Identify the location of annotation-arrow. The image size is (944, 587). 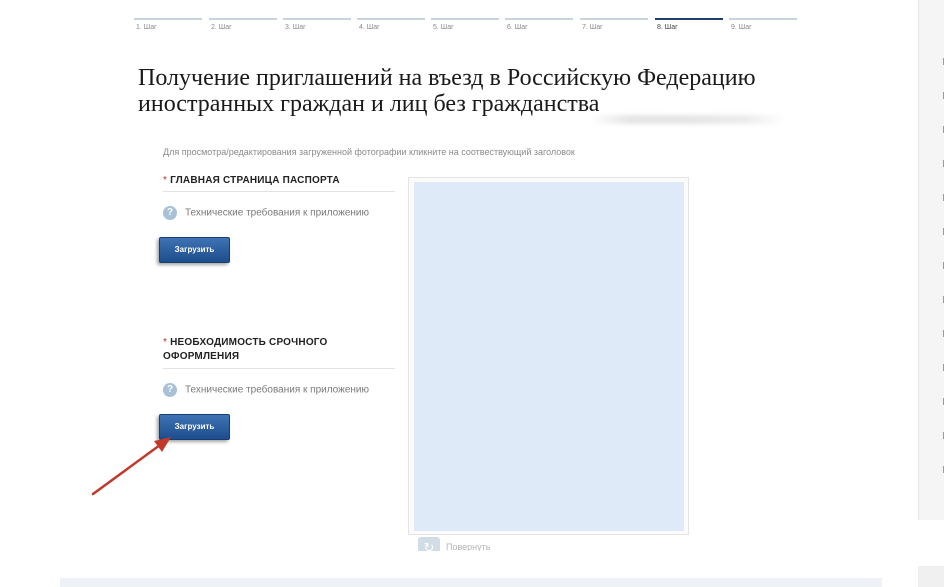
(131, 466).